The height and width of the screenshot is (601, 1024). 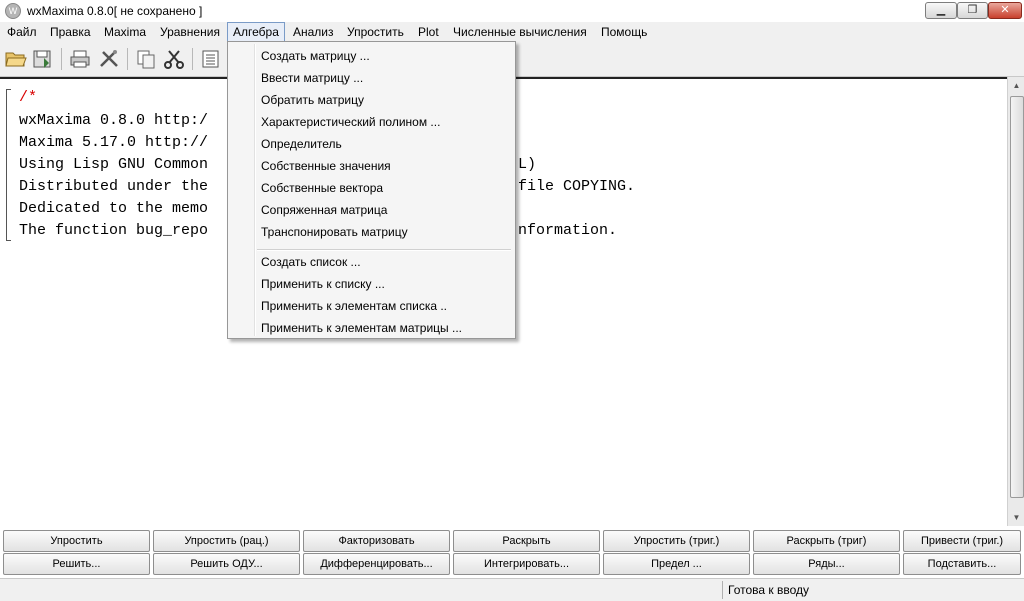 I want to click on reduce-trig-button: Привести (триг.), so click(x=962, y=541).